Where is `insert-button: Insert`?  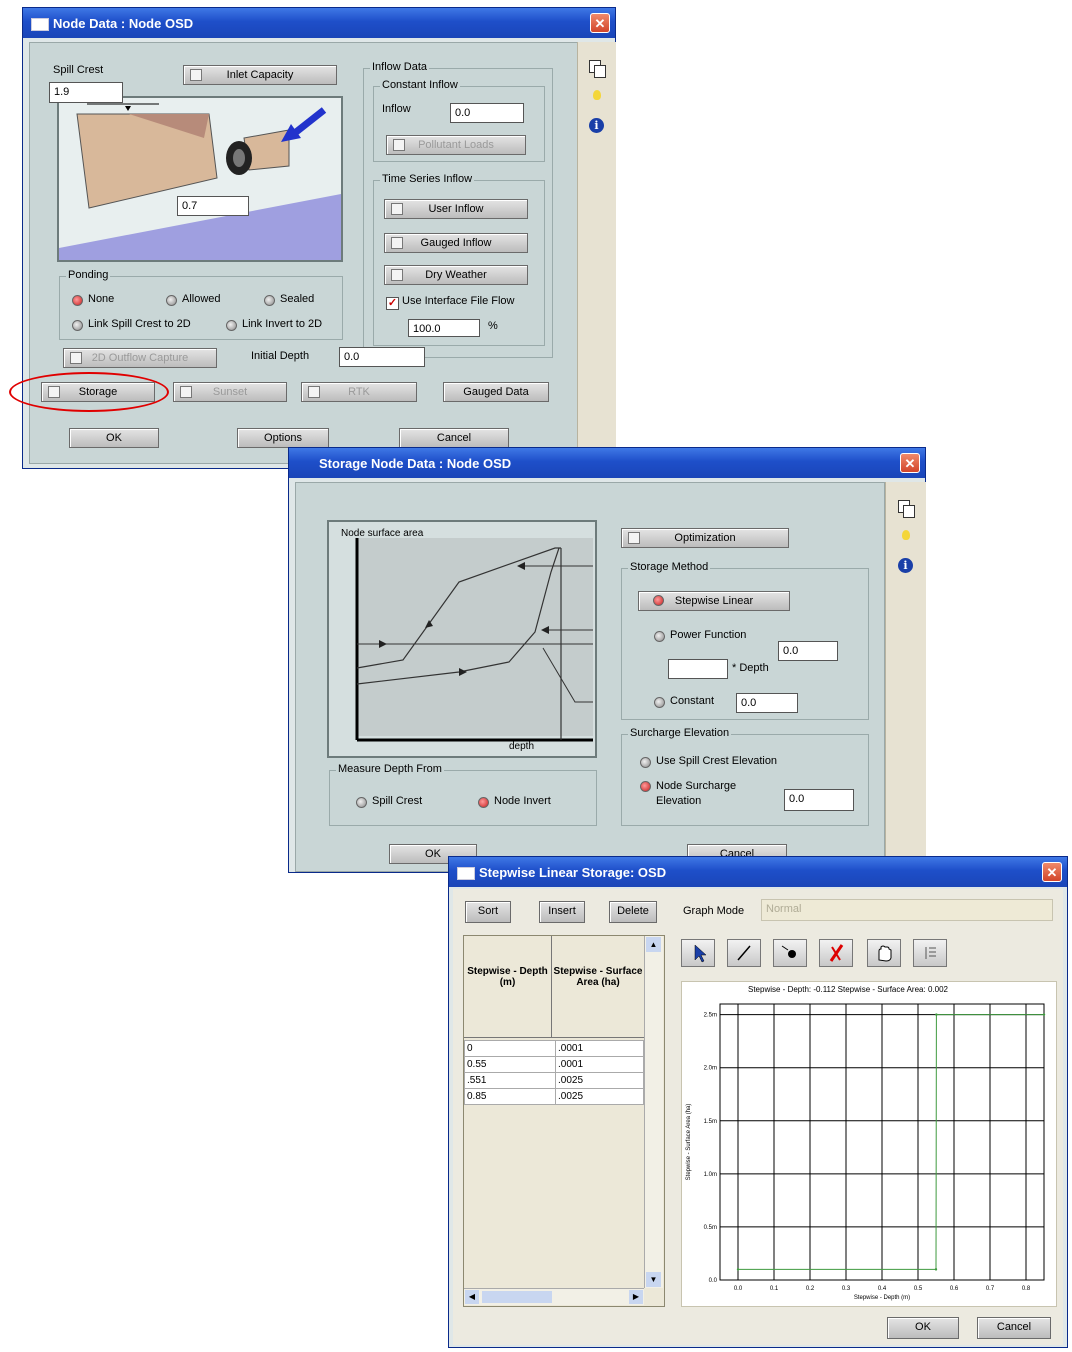 insert-button: Insert is located at coordinates (562, 912).